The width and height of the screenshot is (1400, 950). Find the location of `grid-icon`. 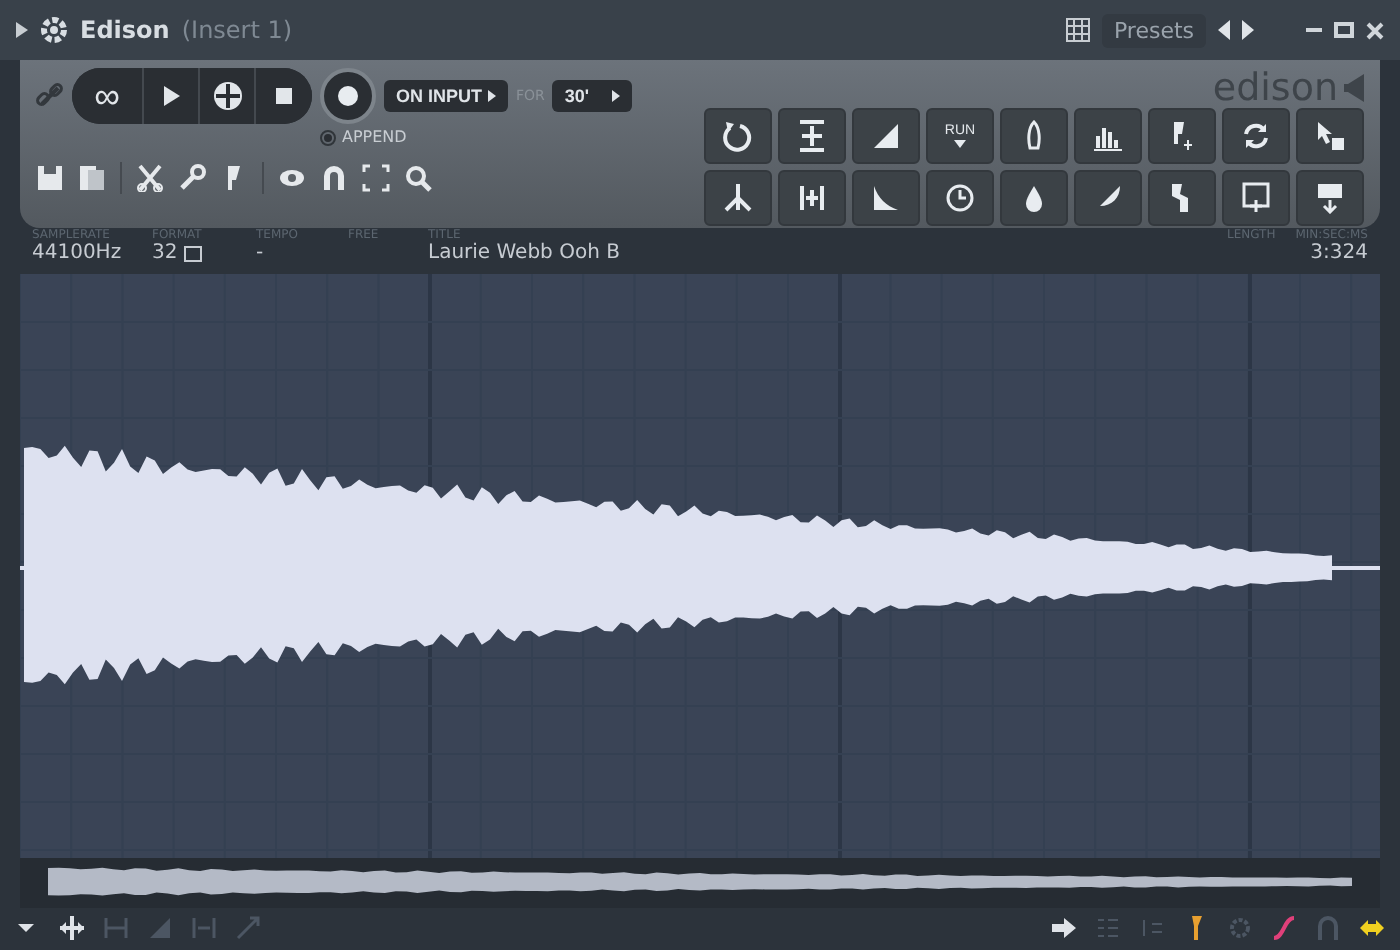

grid-icon is located at coordinates (1077, 30).